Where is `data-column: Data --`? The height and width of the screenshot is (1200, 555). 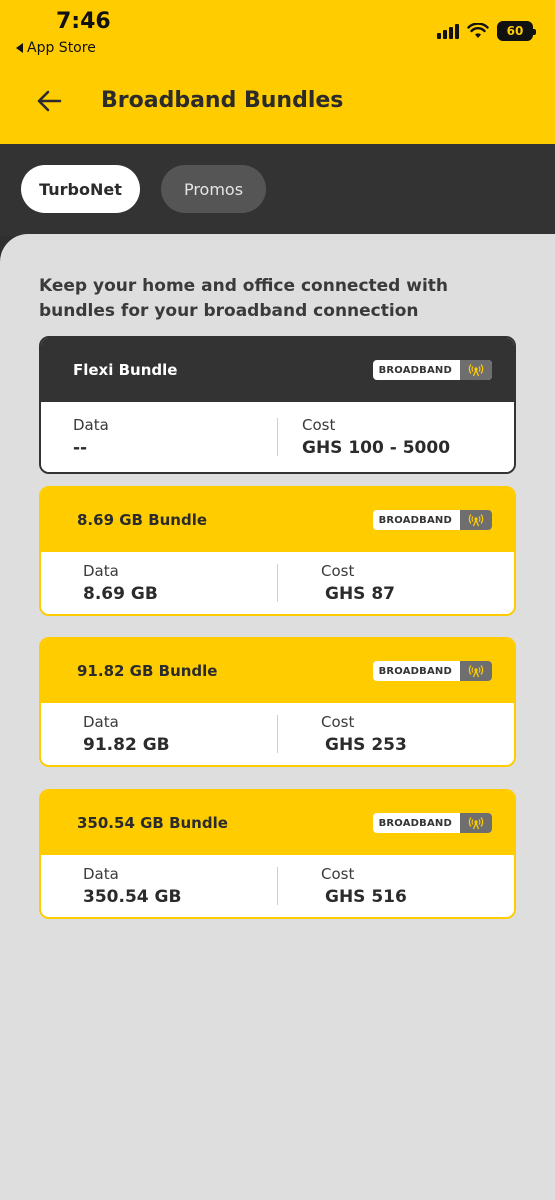 data-column: Data -- is located at coordinates (91, 437).